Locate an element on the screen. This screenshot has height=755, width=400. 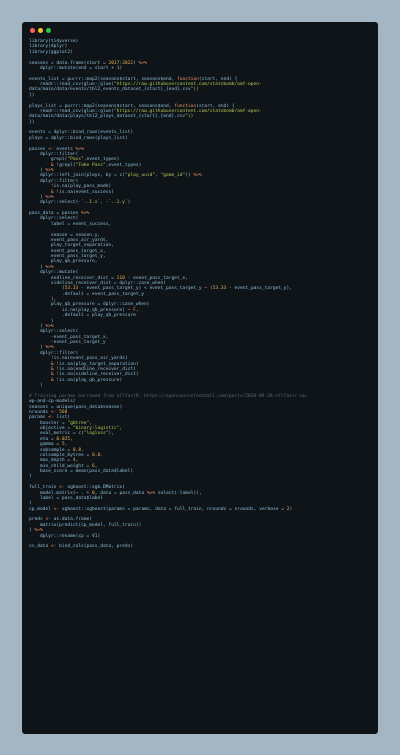
window-controls is located at coordinates (40, 30).